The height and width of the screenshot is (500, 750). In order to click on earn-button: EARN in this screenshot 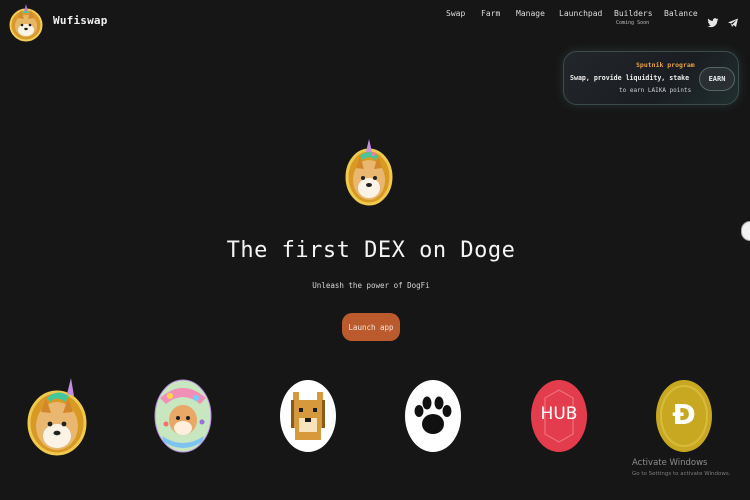, I will do `click(717, 79)`.